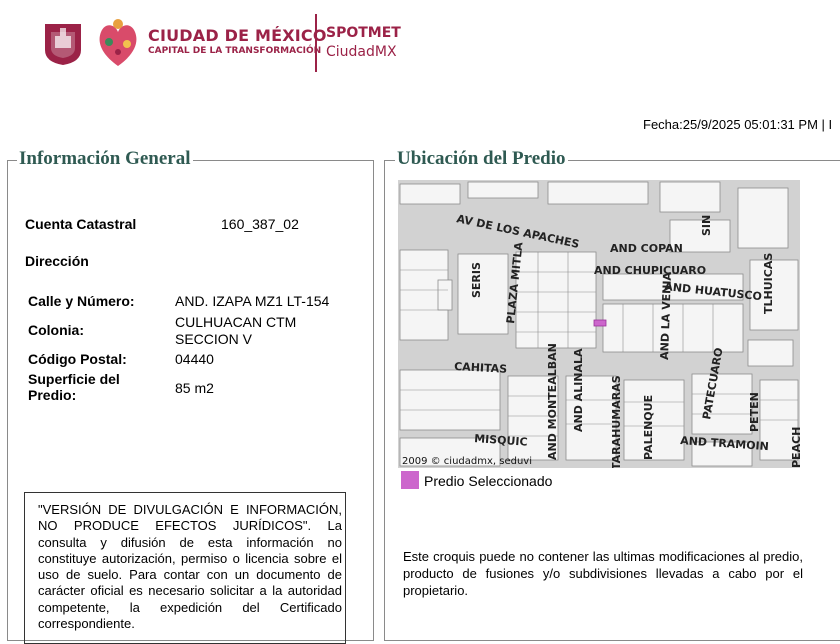  I want to click on map-street-label: TLHUICAS, so click(768, 283).